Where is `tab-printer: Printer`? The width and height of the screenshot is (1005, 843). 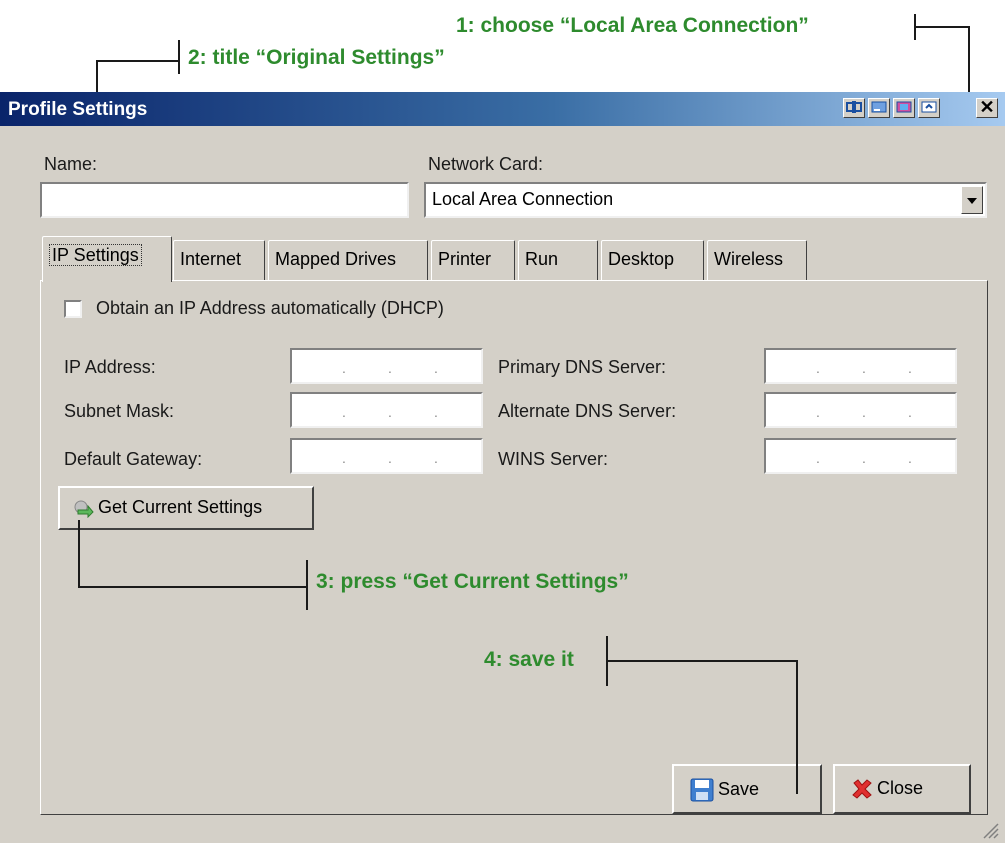 tab-printer: Printer is located at coordinates (473, 260).